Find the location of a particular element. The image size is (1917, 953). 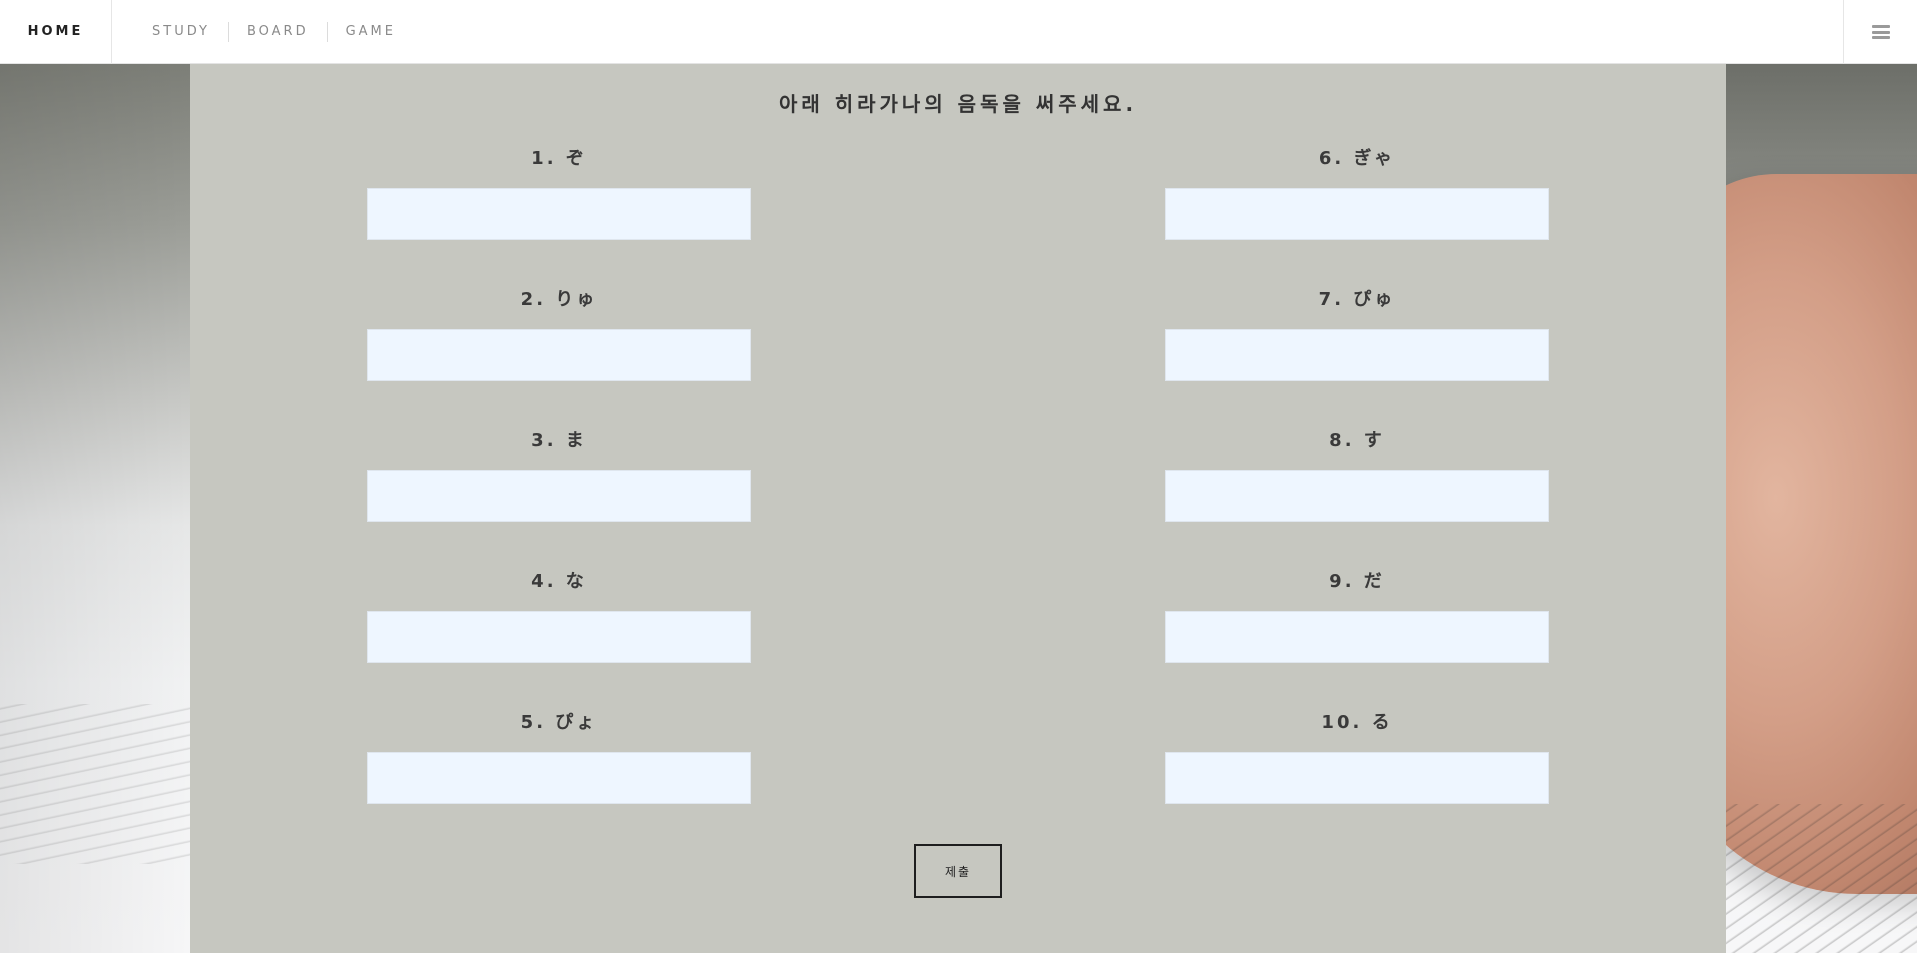

nav-study: STUDY is located at coordinates (184, 31).